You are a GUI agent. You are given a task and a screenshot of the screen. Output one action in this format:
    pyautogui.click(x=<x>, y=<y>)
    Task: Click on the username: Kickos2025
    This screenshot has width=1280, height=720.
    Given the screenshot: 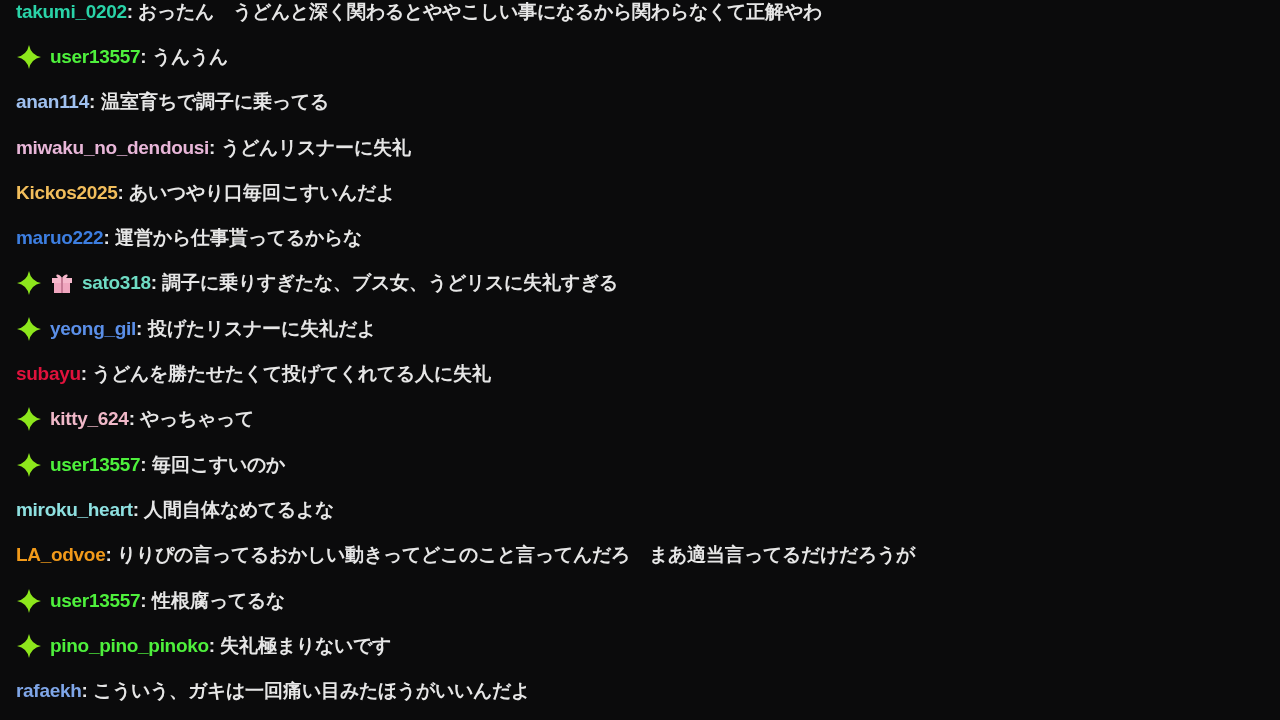 What is the action you would take?
    pyautogui.click(x=67, y=192)
    